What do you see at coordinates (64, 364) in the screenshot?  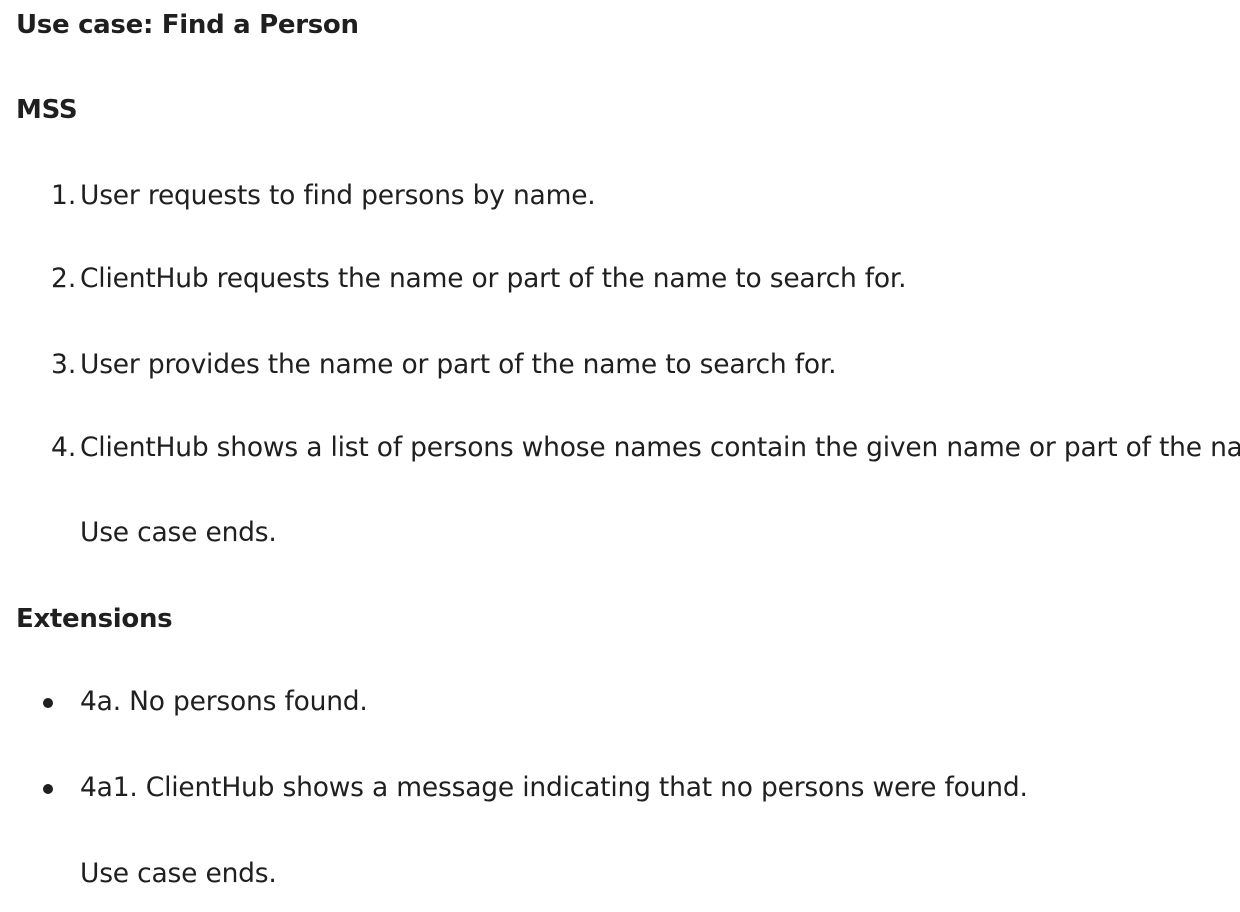 I see `step-number: 3.` at bounding box center [64, 364].